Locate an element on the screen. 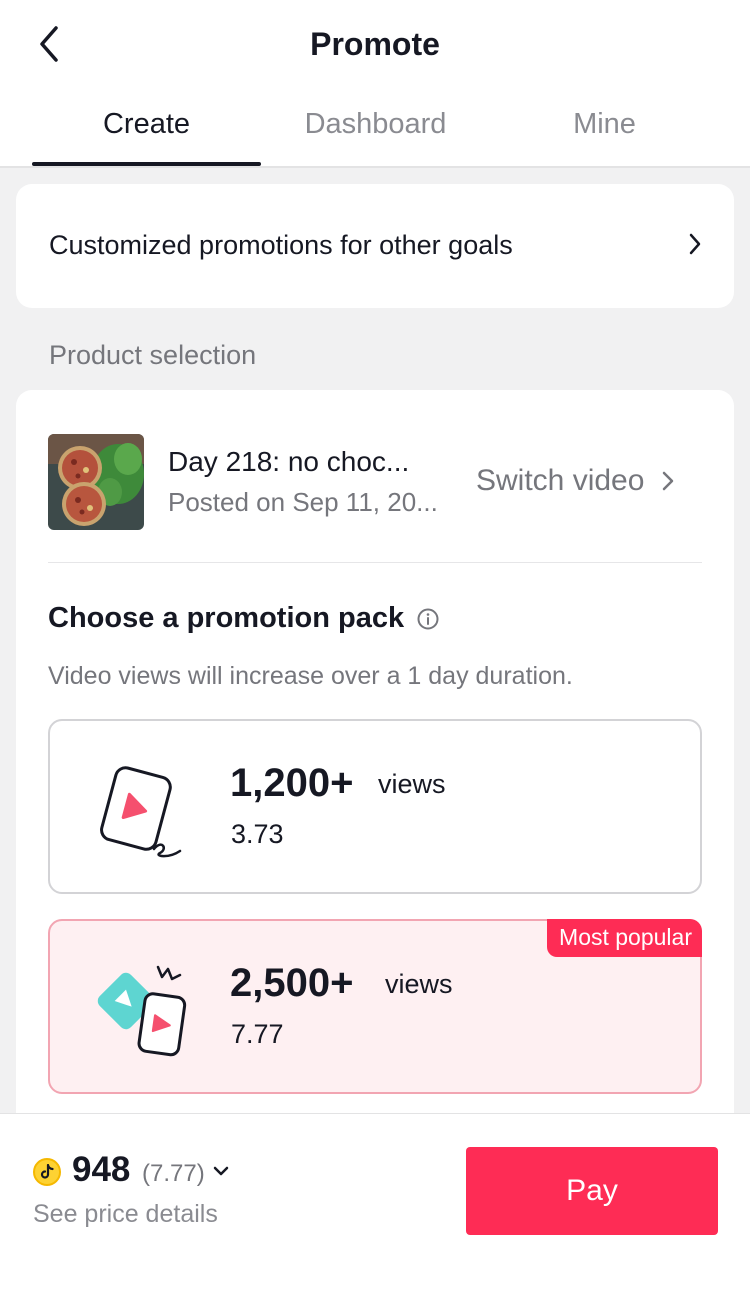 The height and width of the screenshot is (1294, 750). most-popular-badge: Most popular is located at coordinates (624, 938).